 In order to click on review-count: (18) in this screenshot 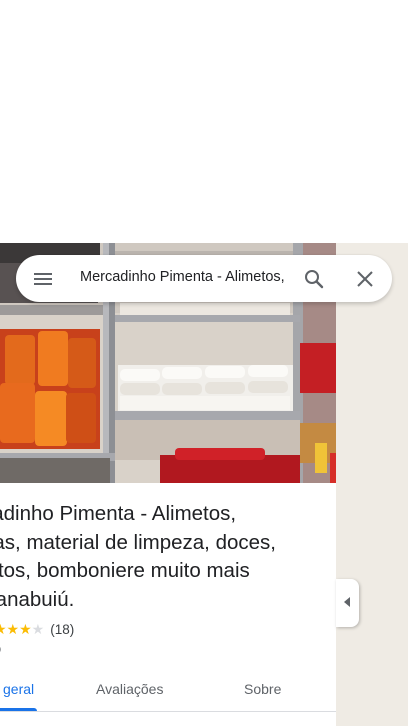, I will do `click(62, 629)`.